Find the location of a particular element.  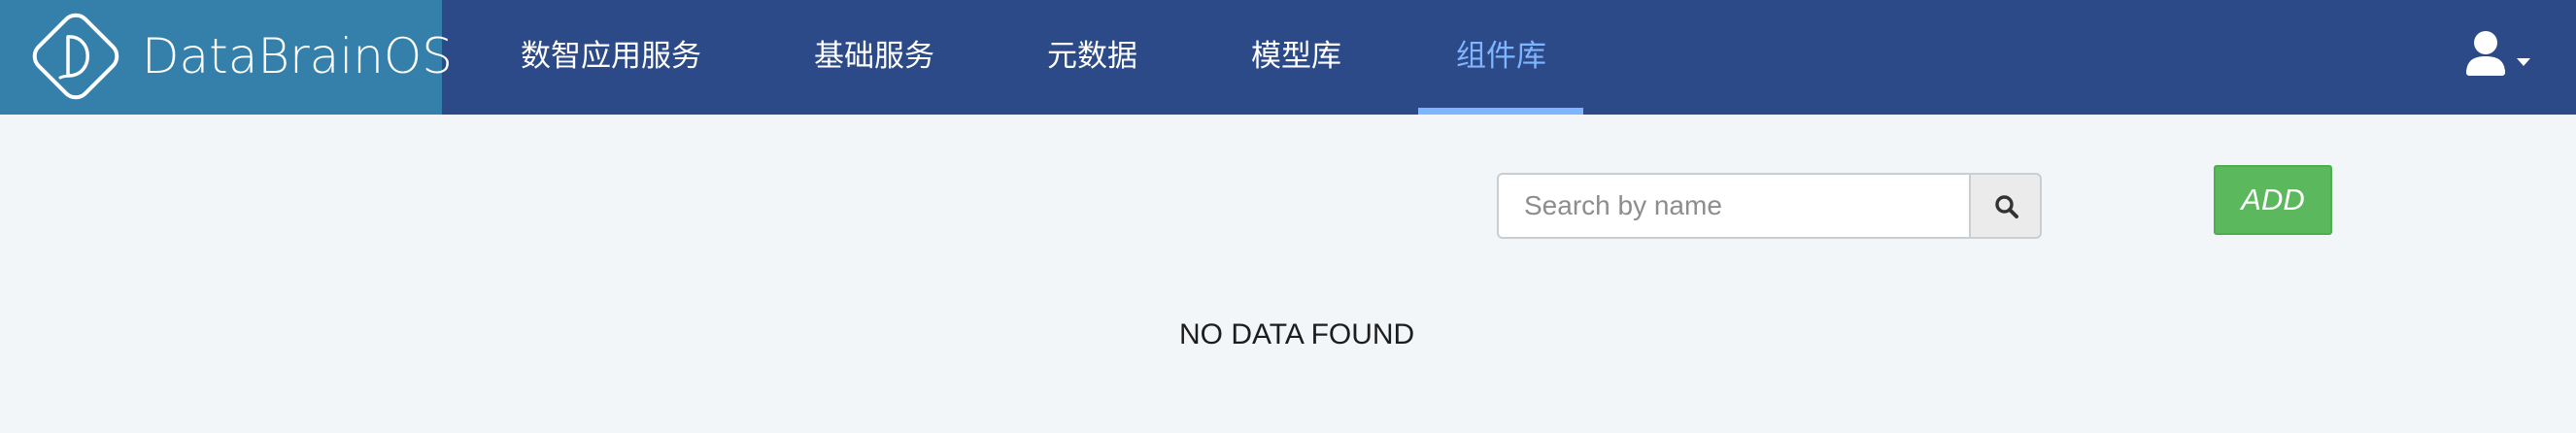

caret-down-icon is located at coordinates (2523, 62).